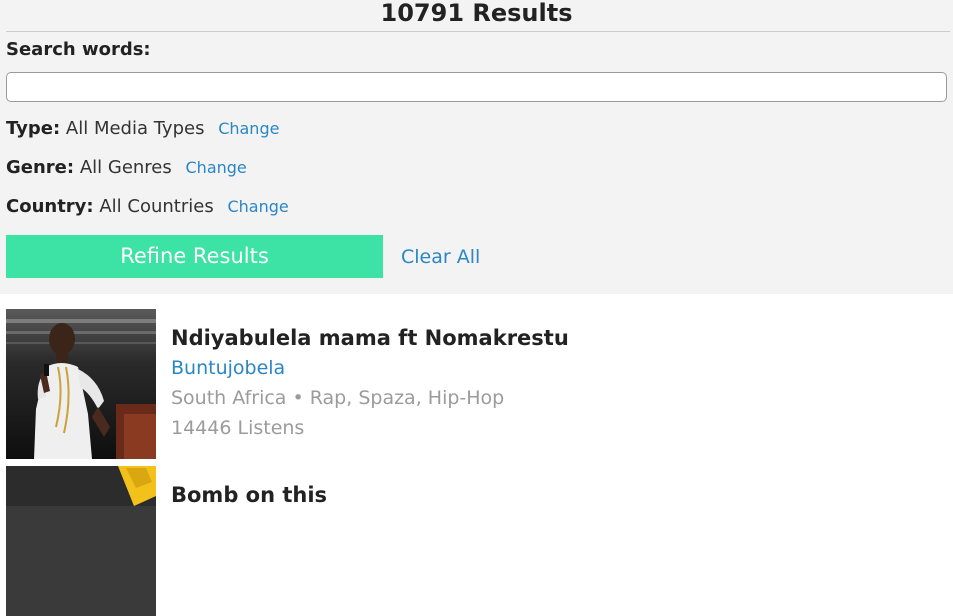 Image resolution: width=953 pixels, height=616 pixels. I want to click on clear-all-link: Clear All, so click(440, 257).